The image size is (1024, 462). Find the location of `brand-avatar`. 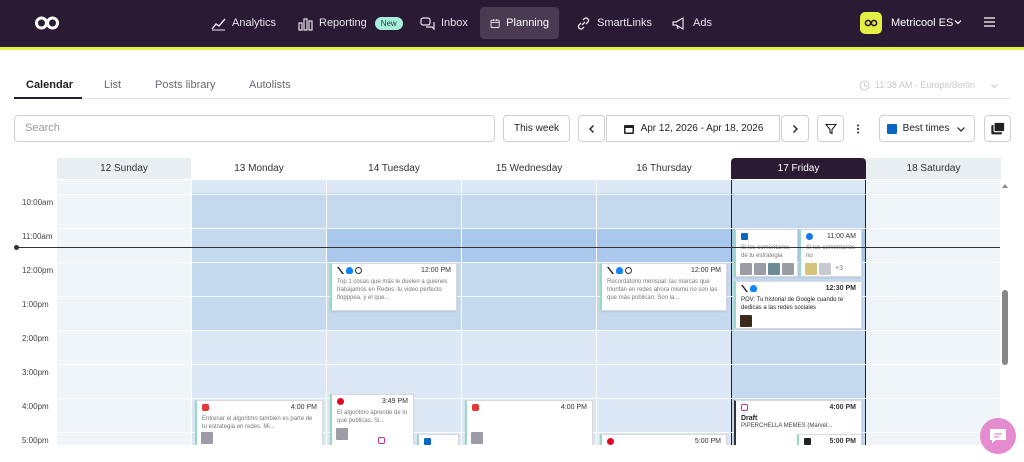

brand-avatar is located at coordinates (871, 23).